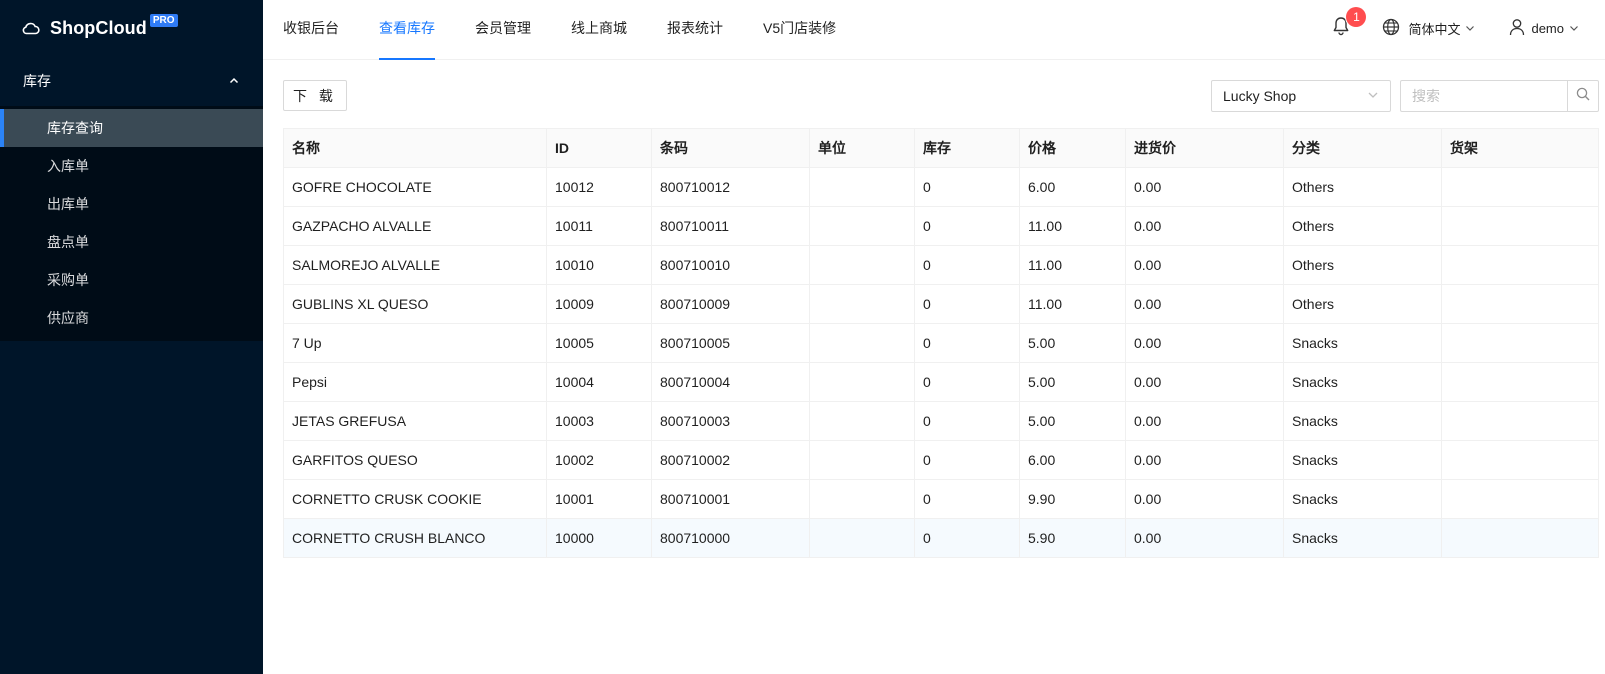  Describe the element at coordinates (1301, 96) in the screenshot. I see `shop-select: Lucky Shop` at that location.